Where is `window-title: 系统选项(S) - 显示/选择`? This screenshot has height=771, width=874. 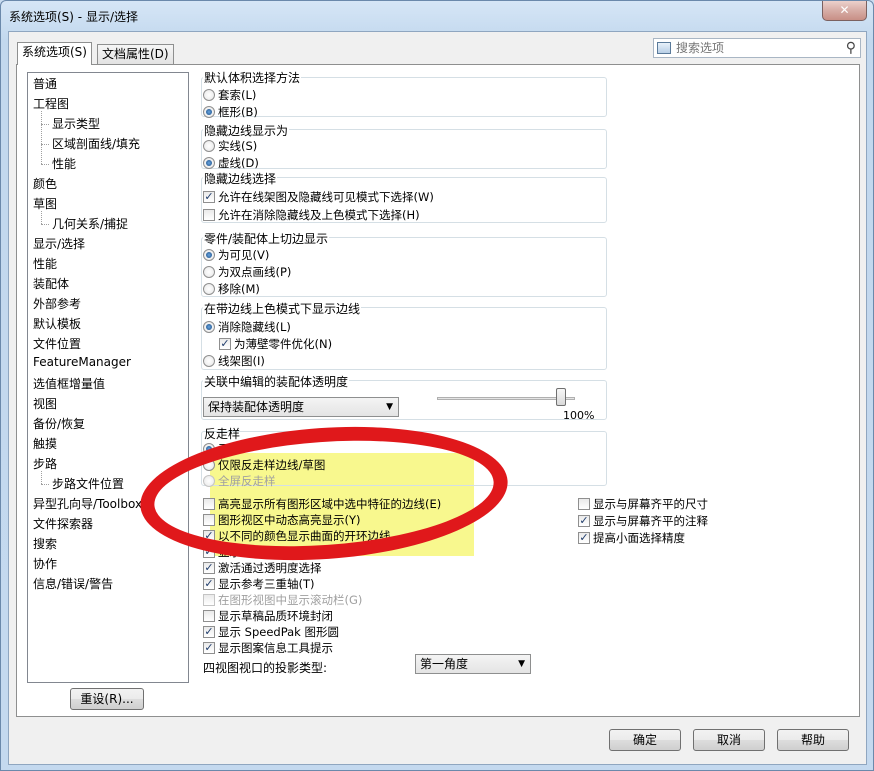 window-title: 系统选项(S) - 显示/选择 is located at coordinates (73, 17).